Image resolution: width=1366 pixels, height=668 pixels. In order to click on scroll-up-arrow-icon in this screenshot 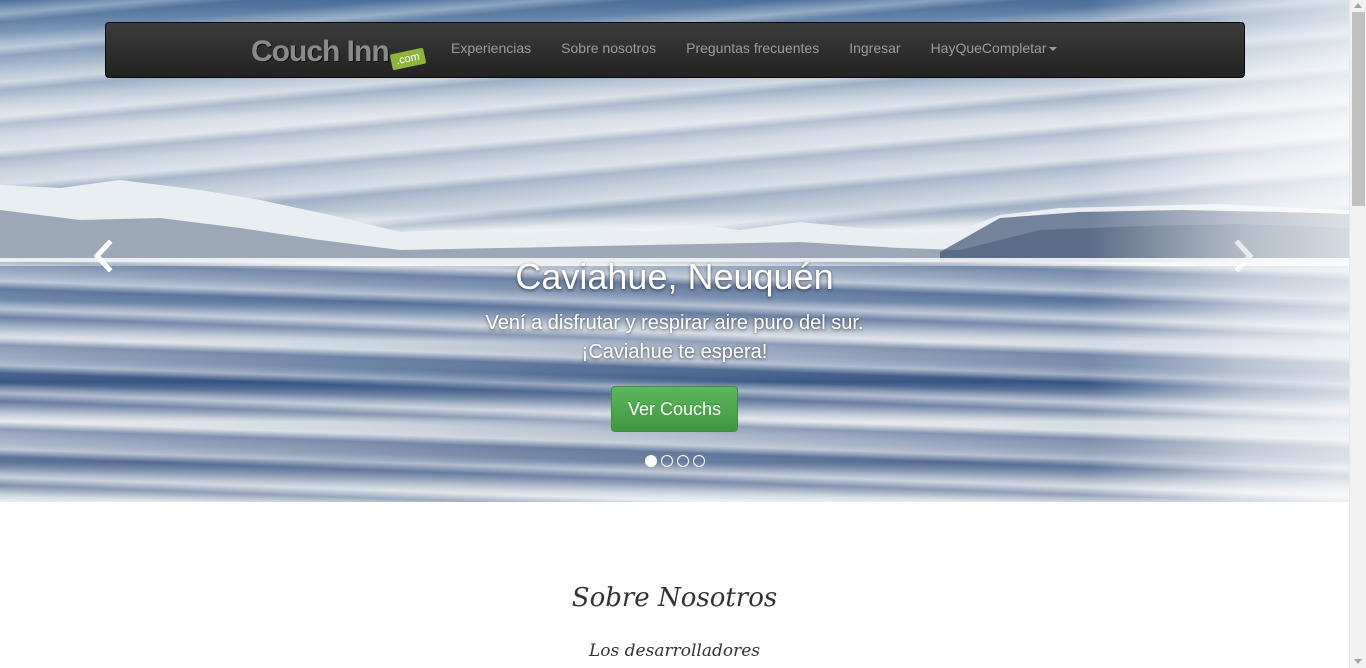, I will do `click(1358, 5)`.